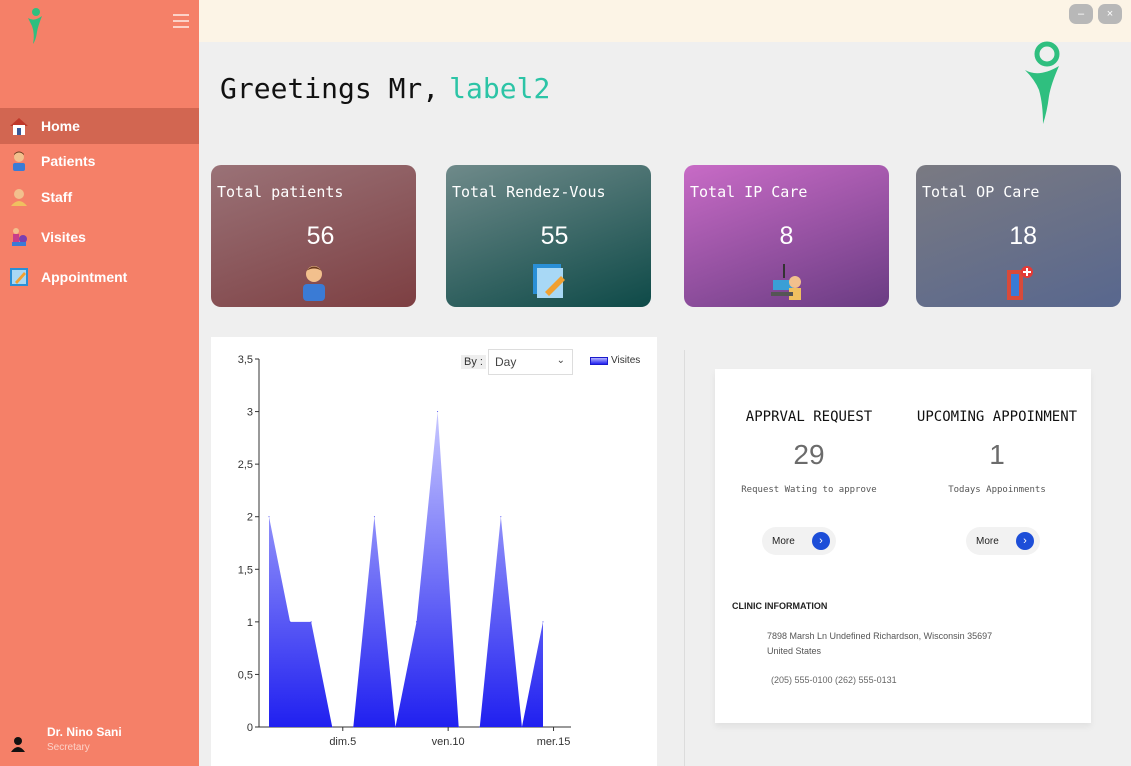 The height and width of the screenshot is (766, 1131). Describe the element at coordinates (342, 742) in the screenshot. I see `x-tick-label: dim.5` at that location.